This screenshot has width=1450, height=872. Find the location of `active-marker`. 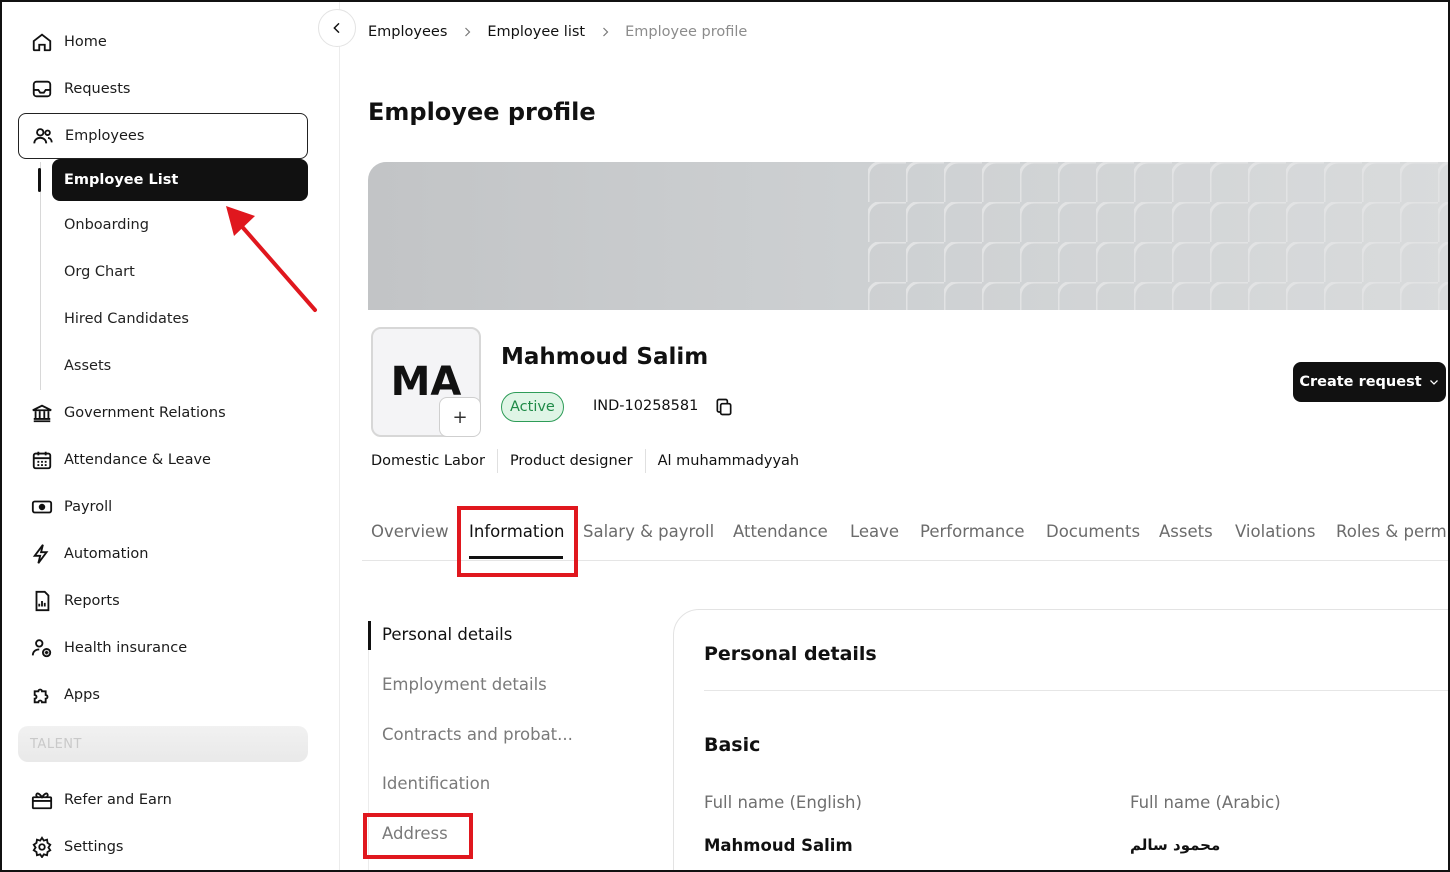

active-marker is located at coordinates (39, 180).